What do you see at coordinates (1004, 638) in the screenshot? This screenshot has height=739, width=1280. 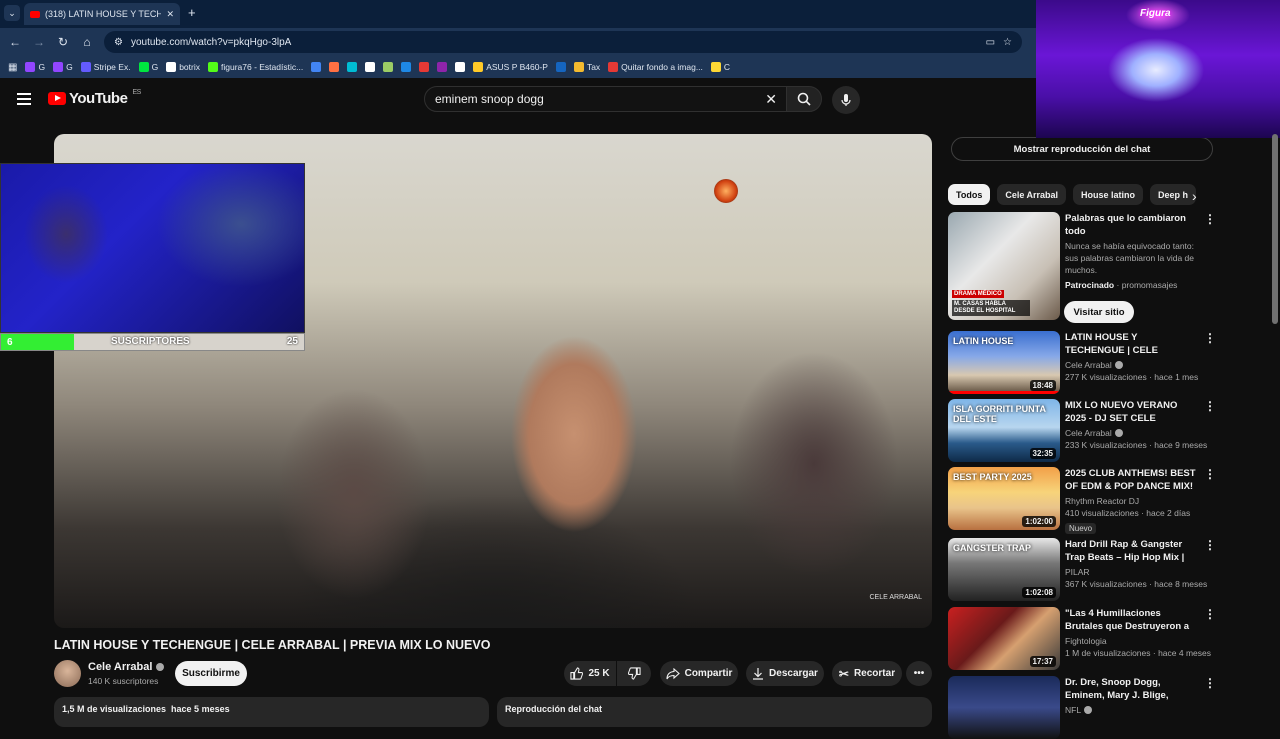 I see `video-thumbnail: 17:37` at bounding box center [1004, 638].